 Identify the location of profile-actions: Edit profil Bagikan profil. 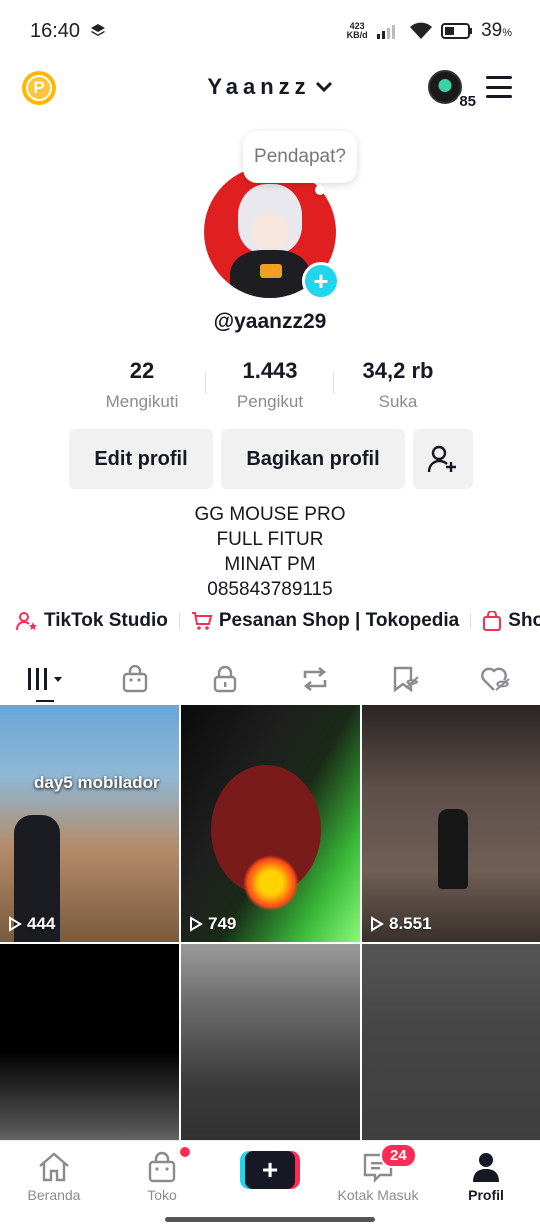
(271, 459).